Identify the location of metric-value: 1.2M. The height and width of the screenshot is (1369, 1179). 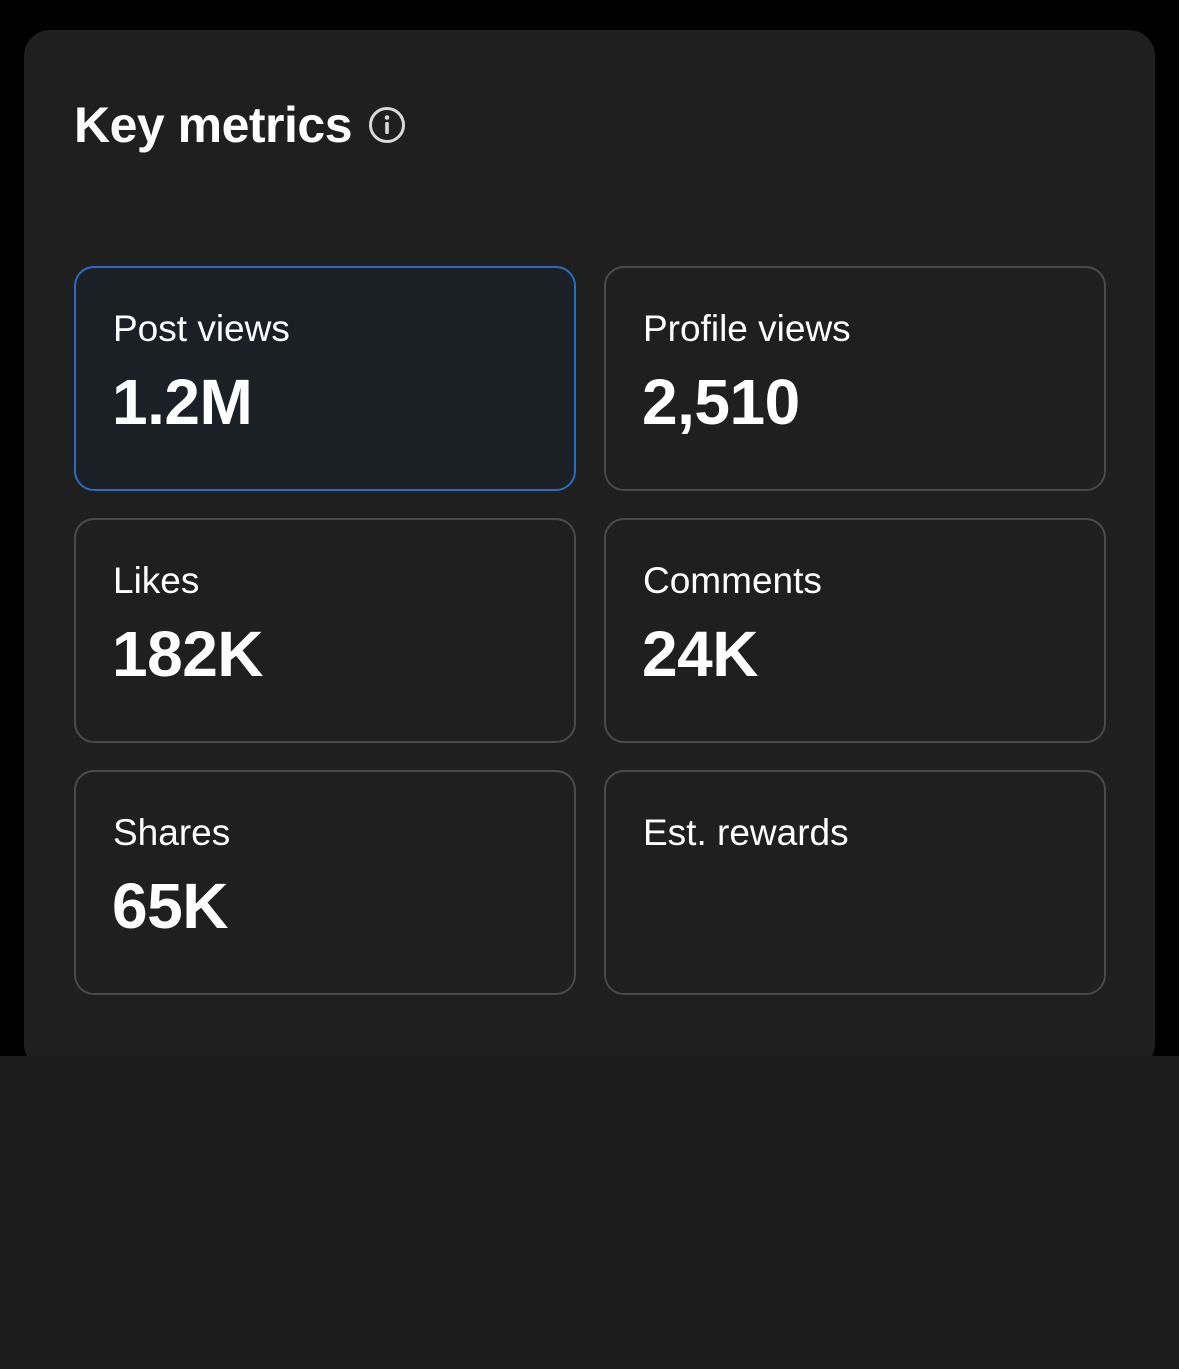
(182, 402).